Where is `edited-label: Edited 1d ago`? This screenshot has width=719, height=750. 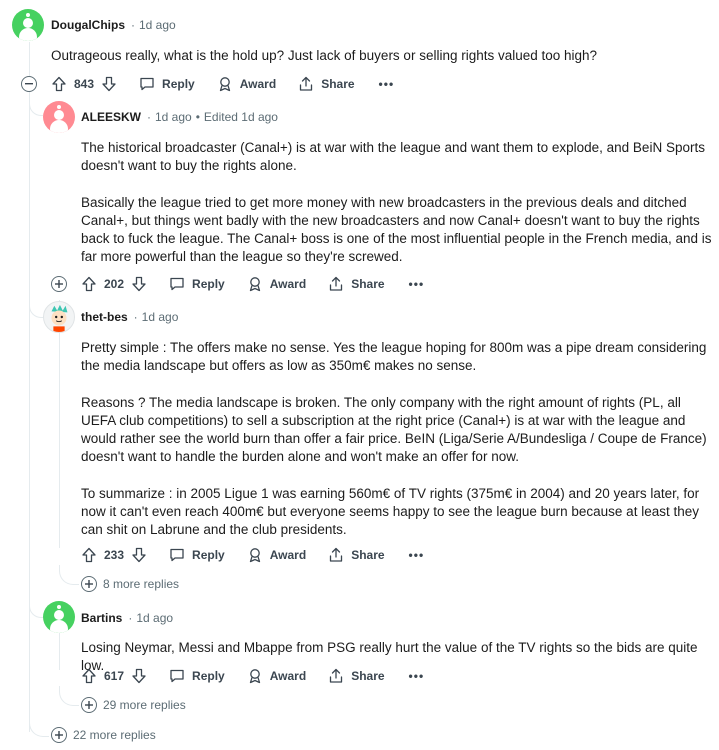
edited-label: Edited 1d ago is located at coordinates (240, 117).